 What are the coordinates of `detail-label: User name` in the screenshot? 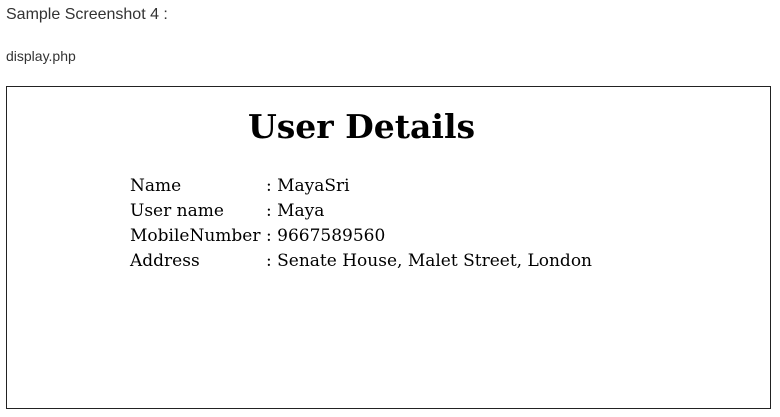 It's located at (177, 211).